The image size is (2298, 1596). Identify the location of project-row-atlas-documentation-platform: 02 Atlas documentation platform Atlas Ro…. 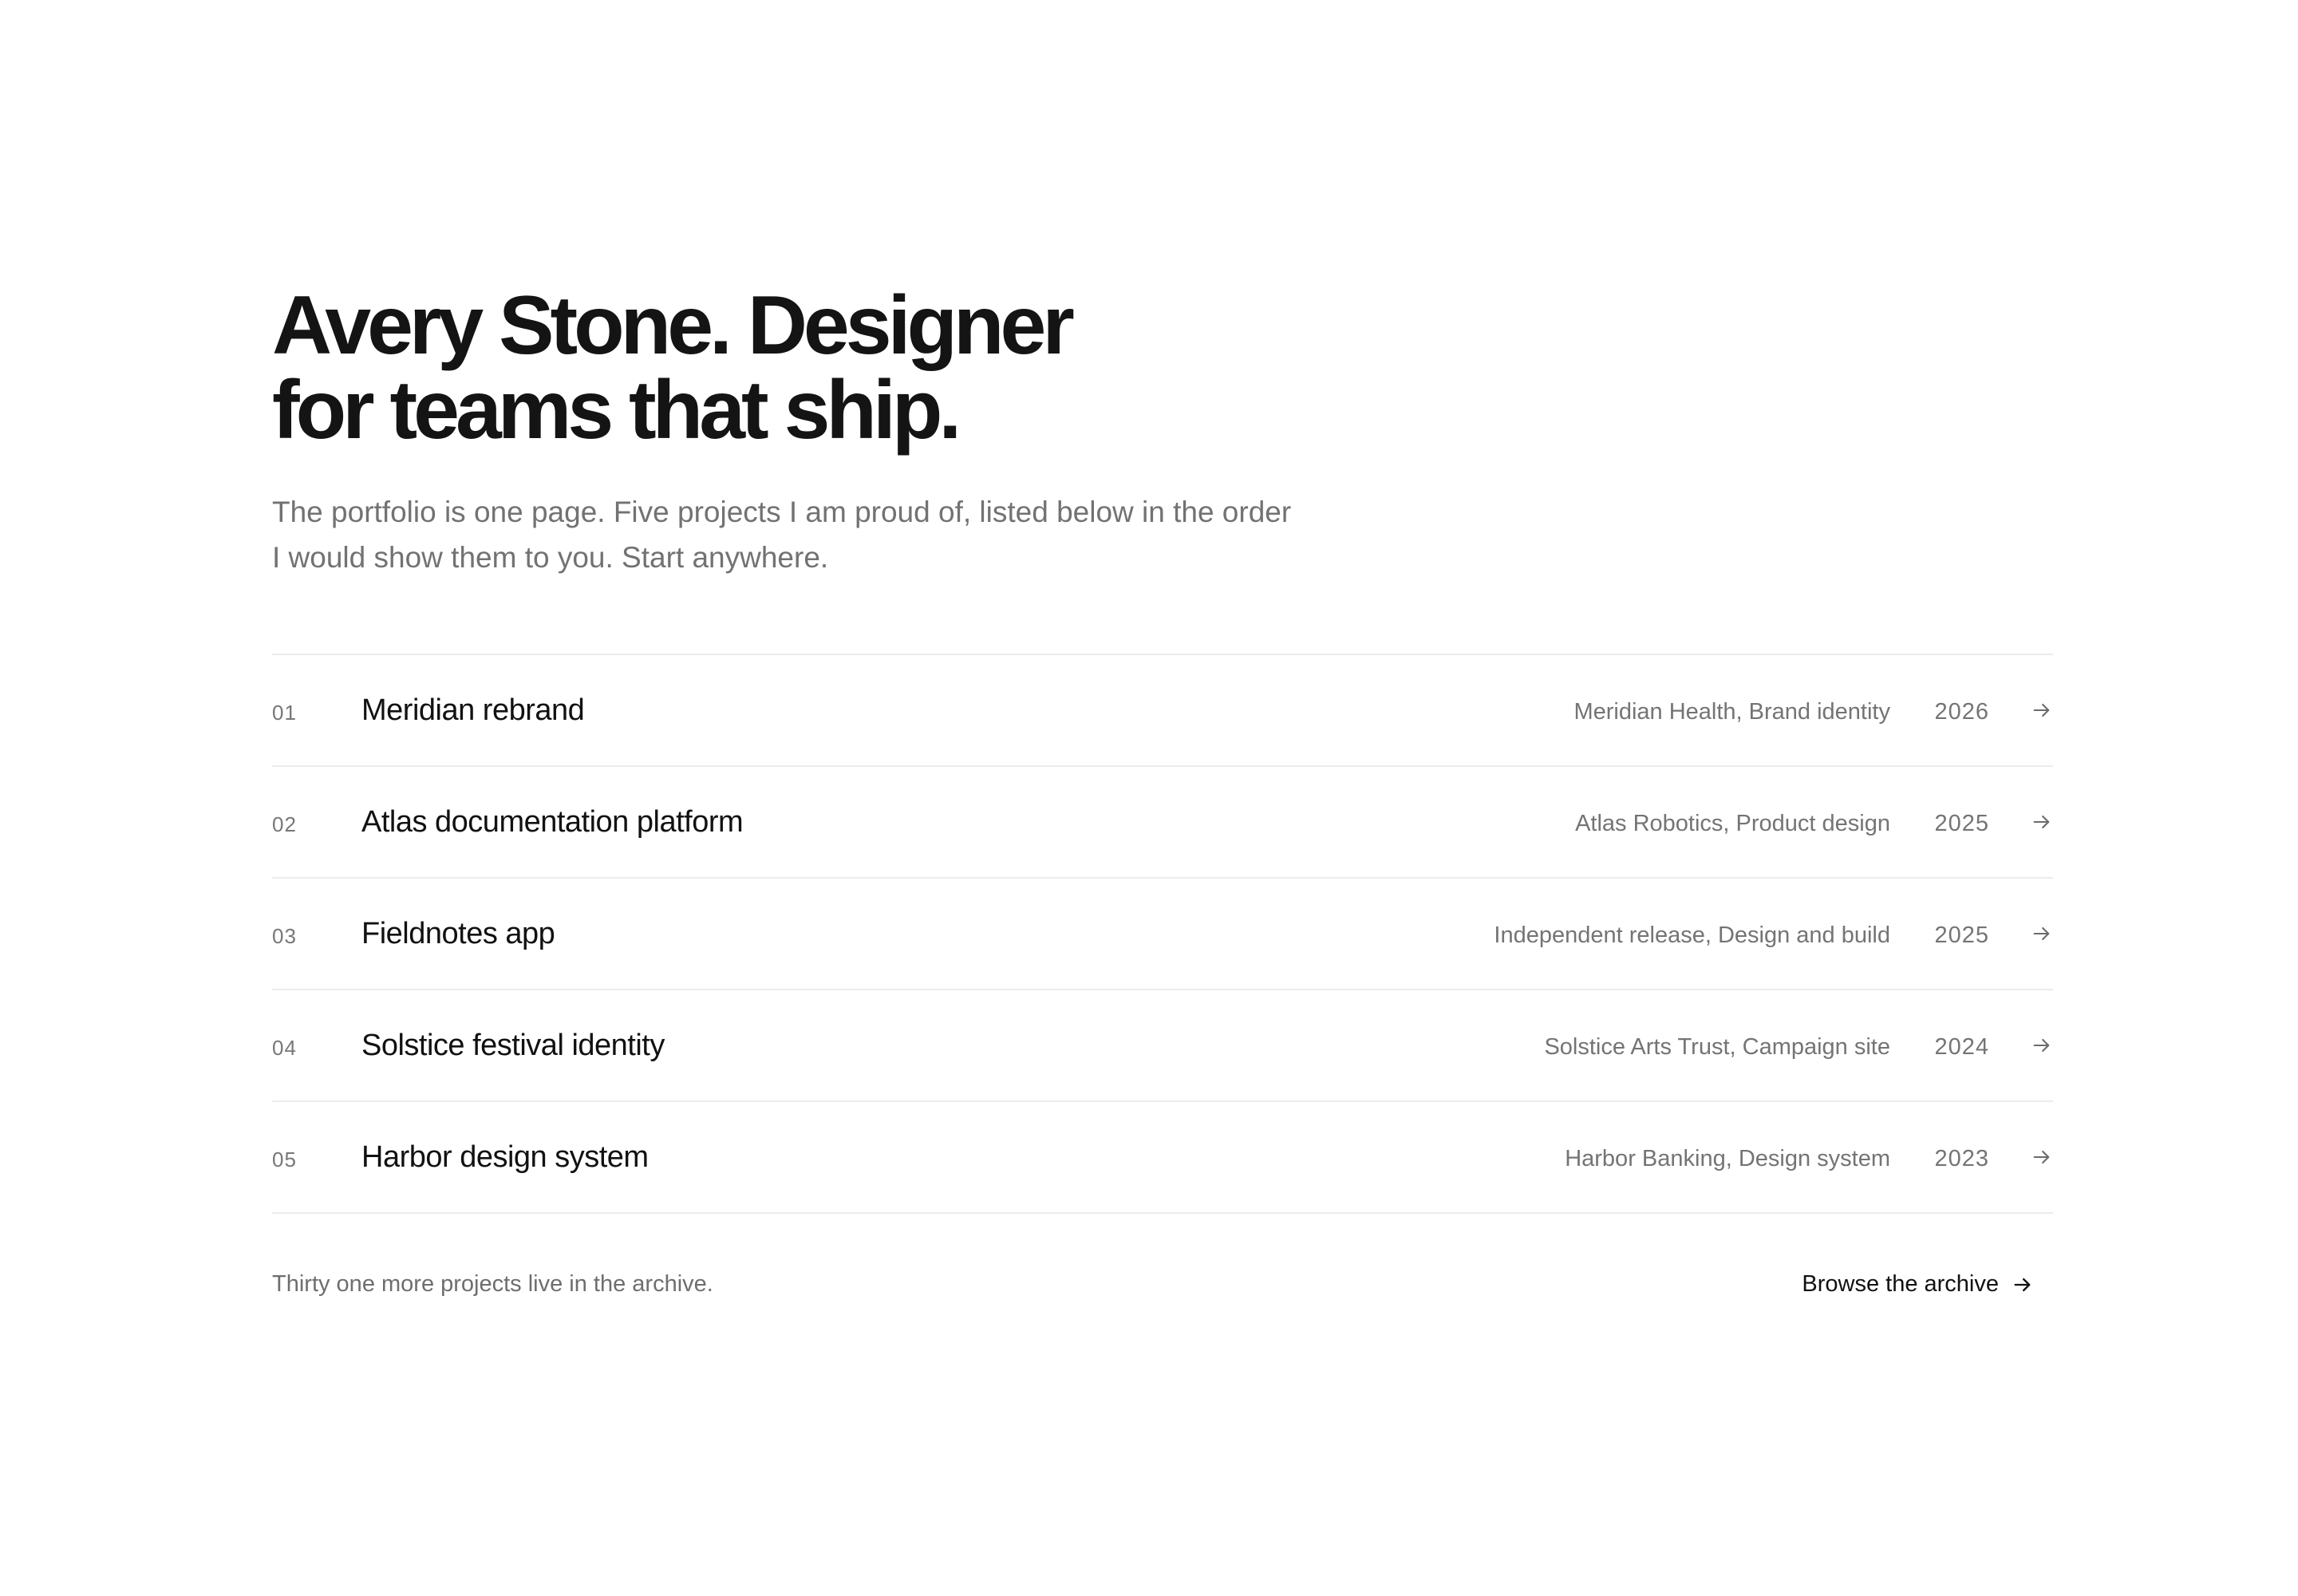
(1162, 823).